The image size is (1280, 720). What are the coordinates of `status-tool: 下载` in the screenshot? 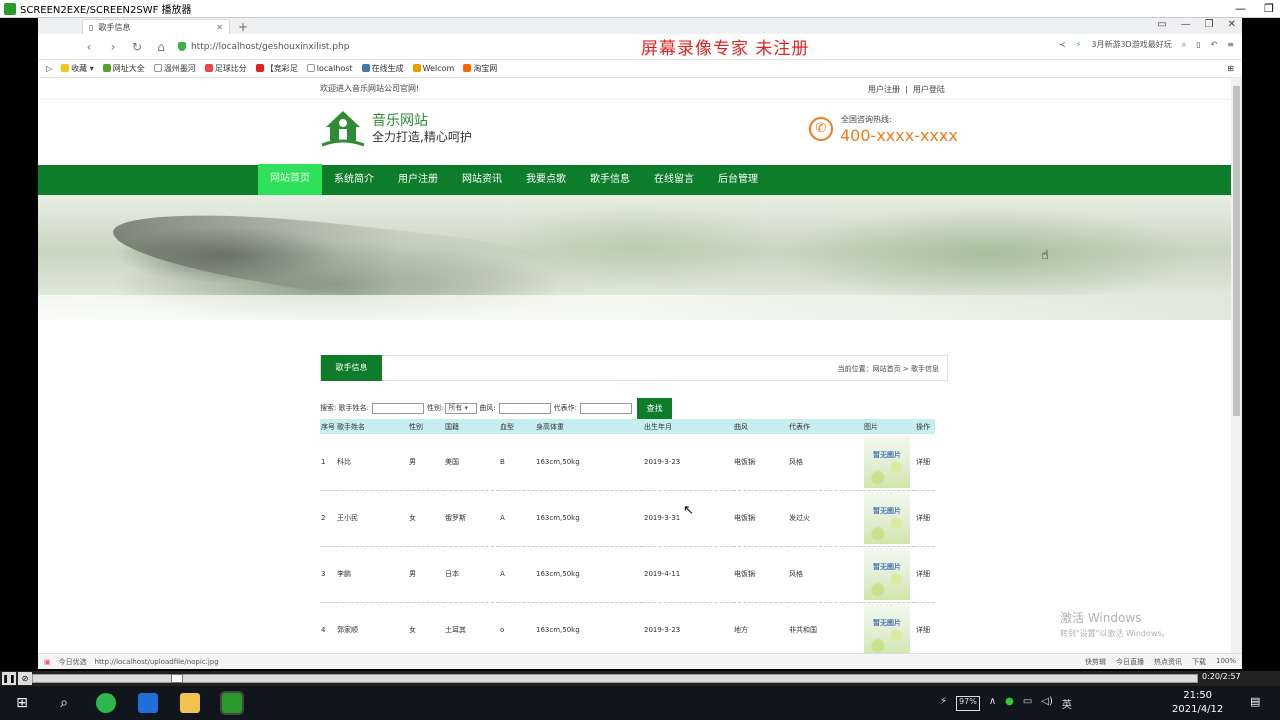 It's located at (1199, 662).